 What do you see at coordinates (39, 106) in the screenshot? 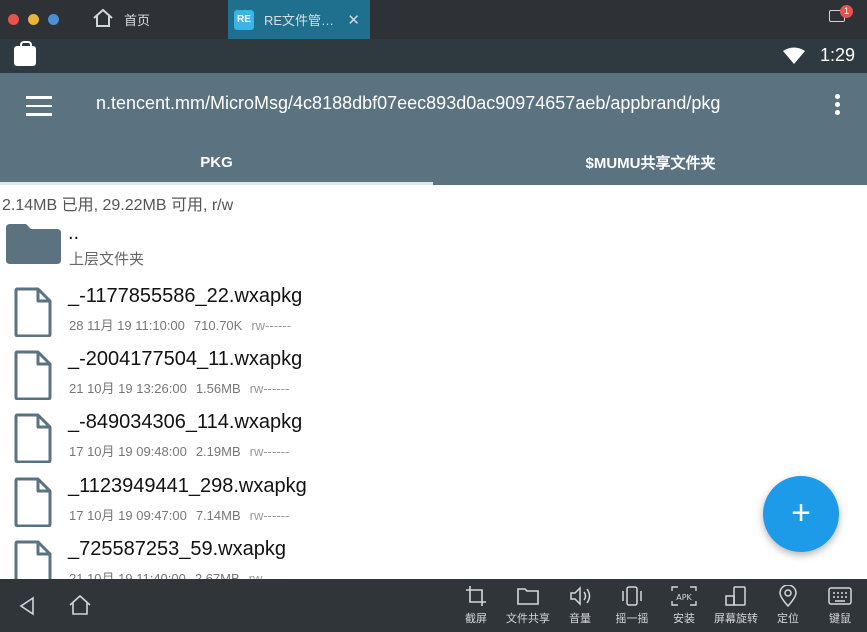
I see `hamburger-menu-icon` at bounding box center [39, 106].